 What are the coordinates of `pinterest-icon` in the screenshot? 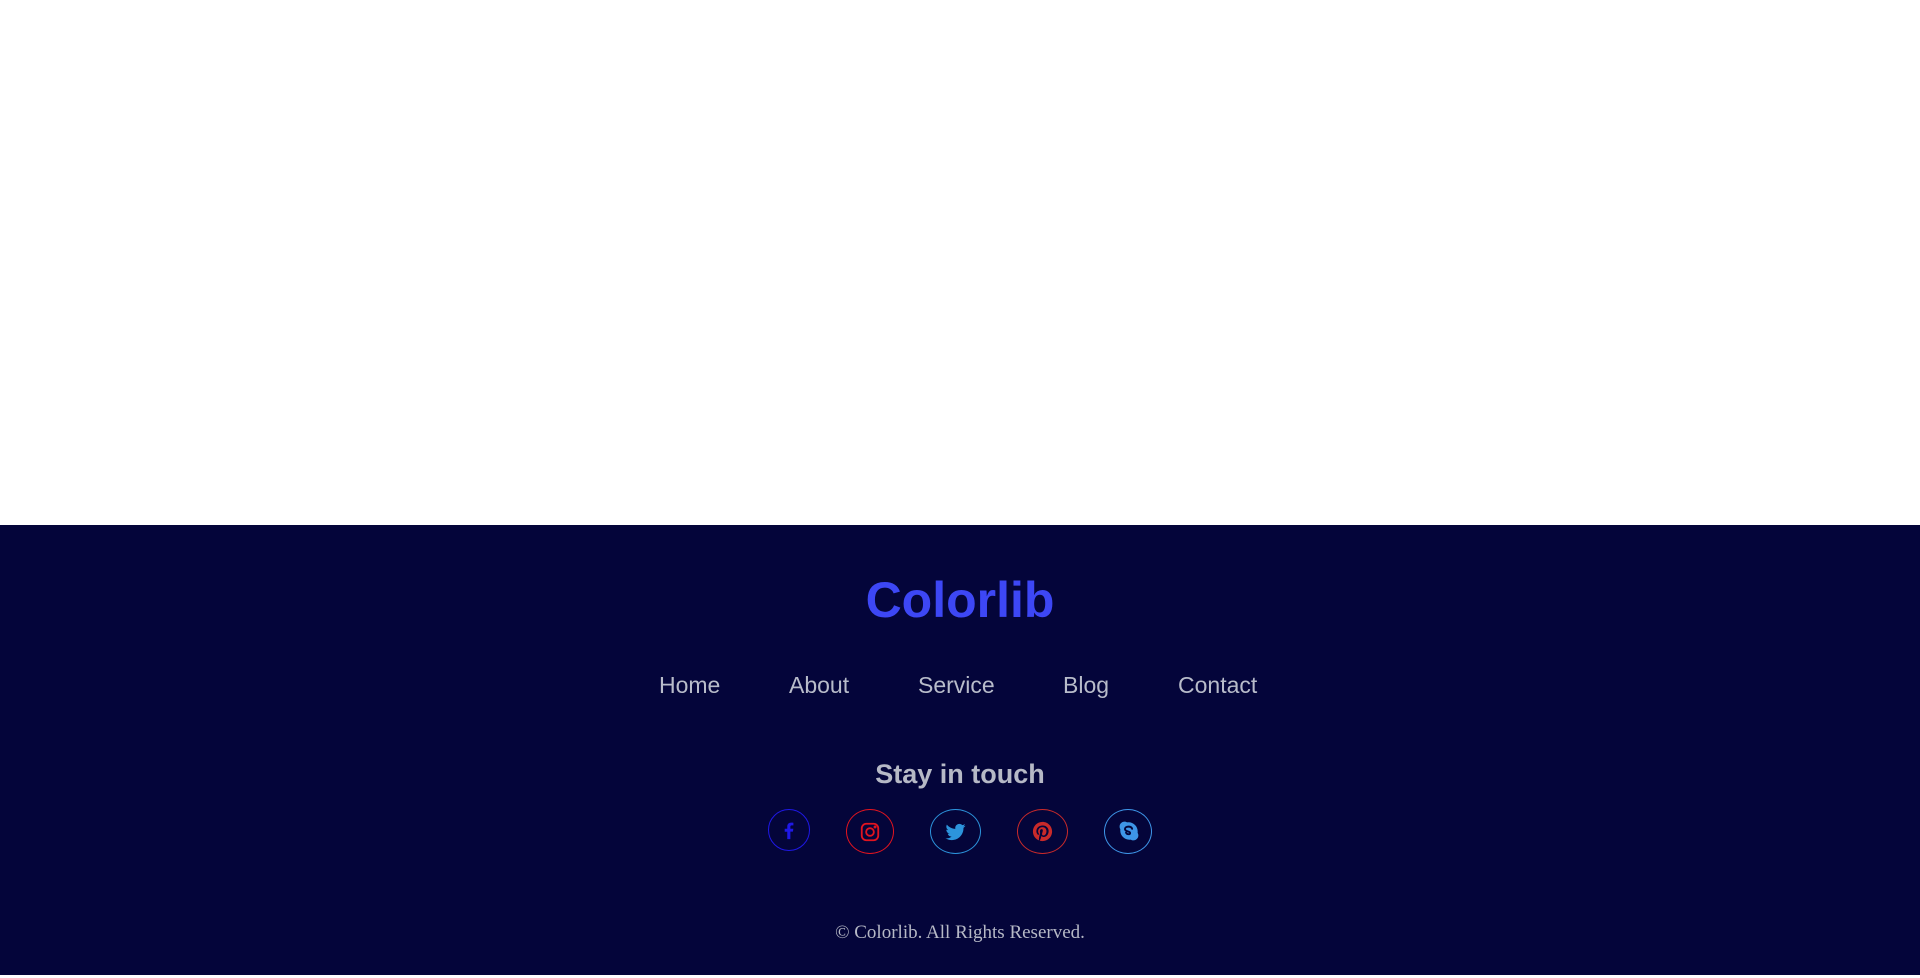 It's located at (1042, 831).